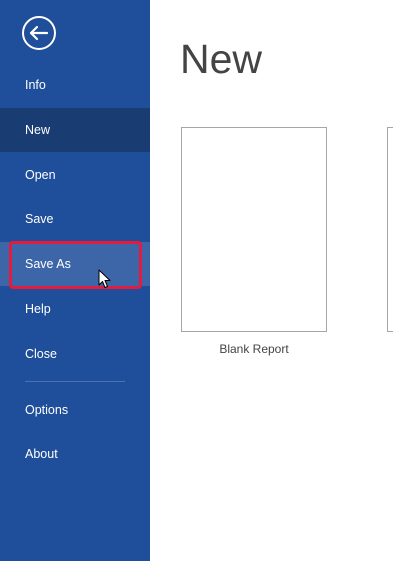  I want to click on sidebar-item-help: Help, so click(75, 309).